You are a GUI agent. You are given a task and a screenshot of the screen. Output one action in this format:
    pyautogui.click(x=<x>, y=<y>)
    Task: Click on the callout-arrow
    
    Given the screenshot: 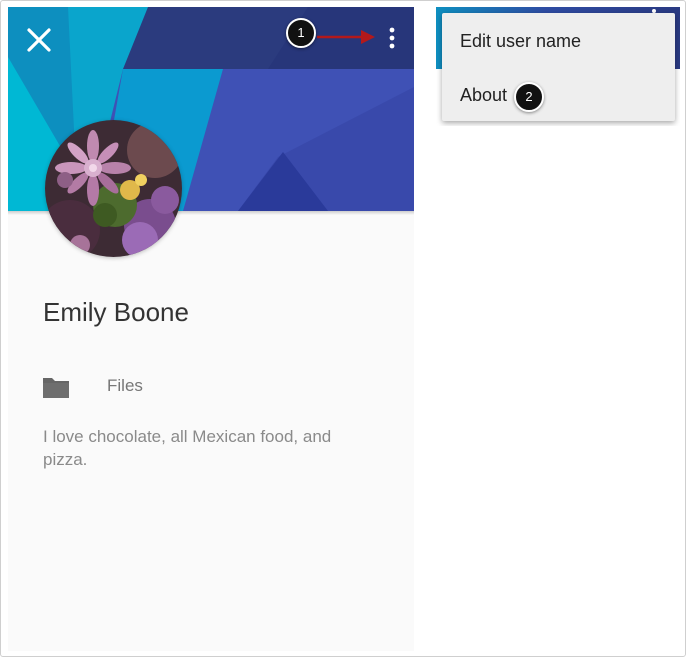 What is the action you would take?
    pyautogui.click(x=346, y=37)
    